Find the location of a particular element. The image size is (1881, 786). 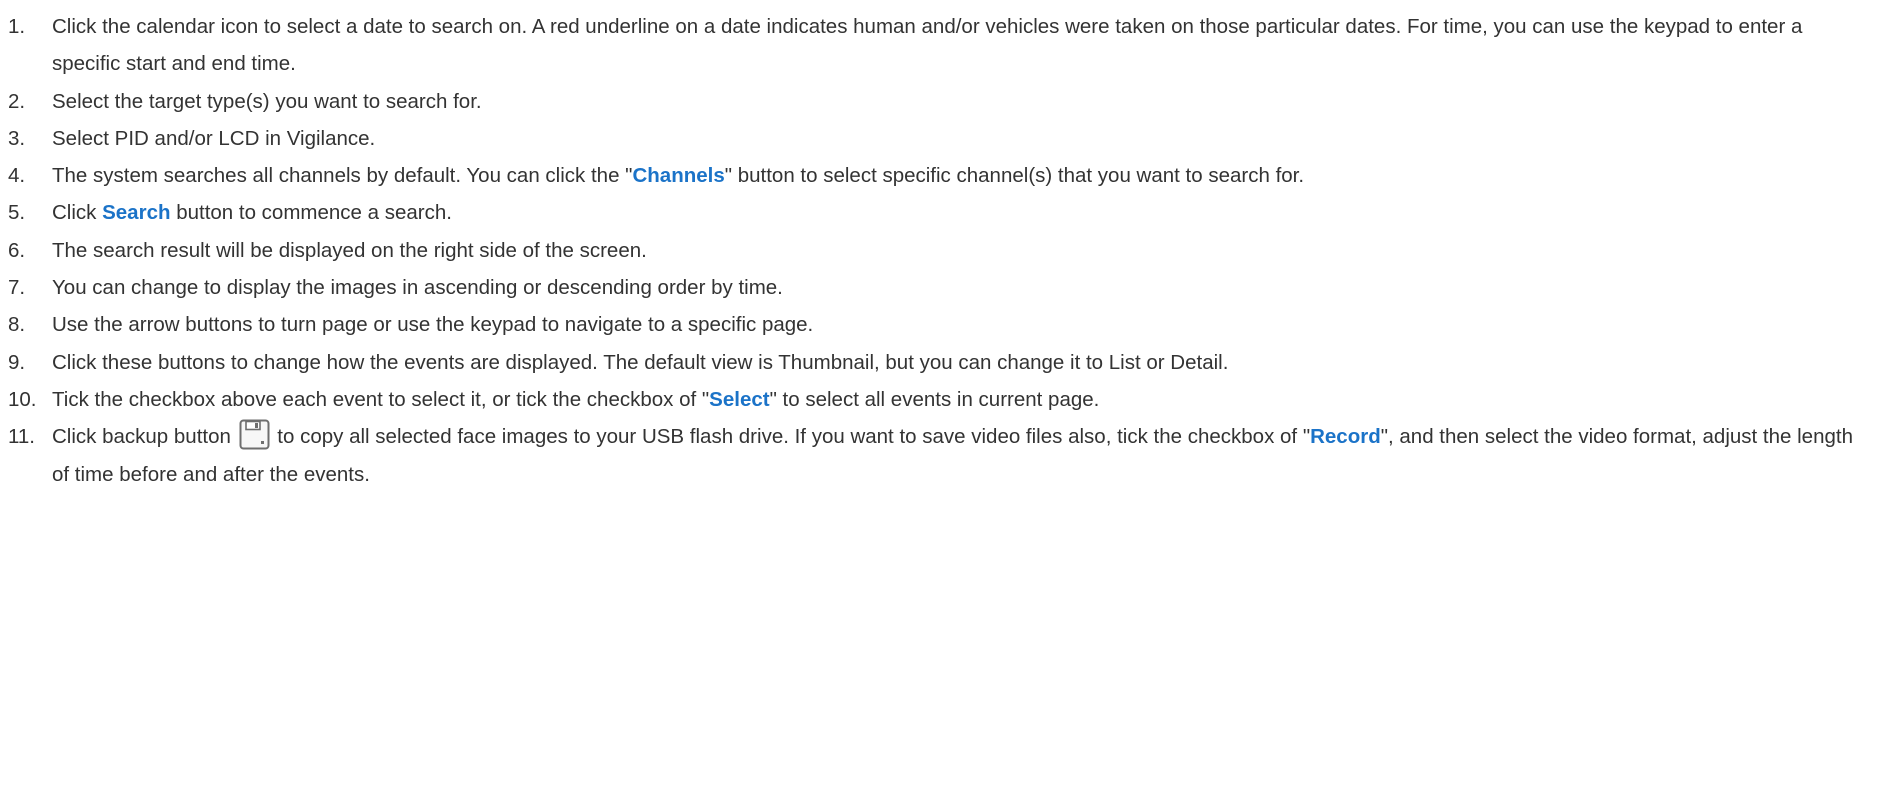

step-text: Select PID and/or LCD in Vigilance. is located at coordinates (214, 138).